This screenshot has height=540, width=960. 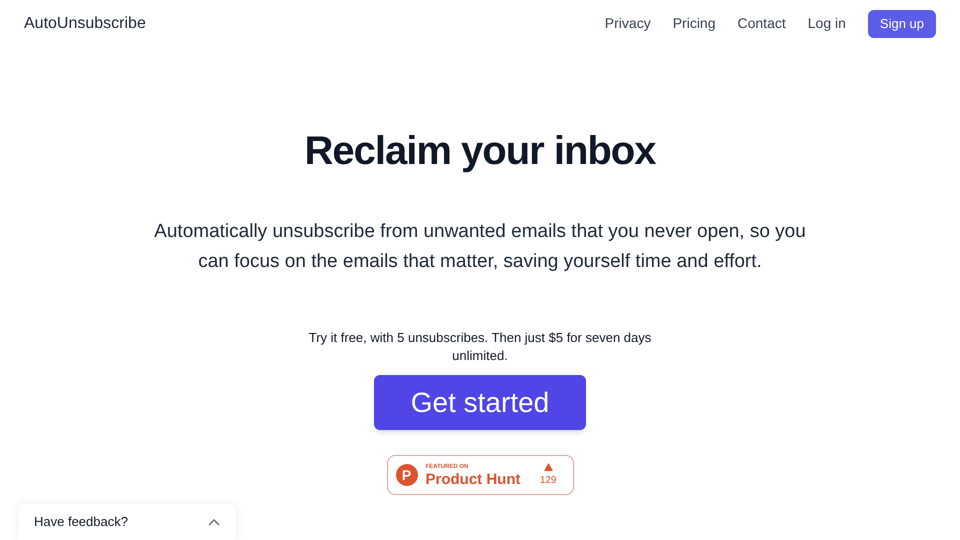 What do you see at coordinates (473, 479) in the screenshot?
I see `badge-title: Product Hunt` at bounding box center [473, 479].